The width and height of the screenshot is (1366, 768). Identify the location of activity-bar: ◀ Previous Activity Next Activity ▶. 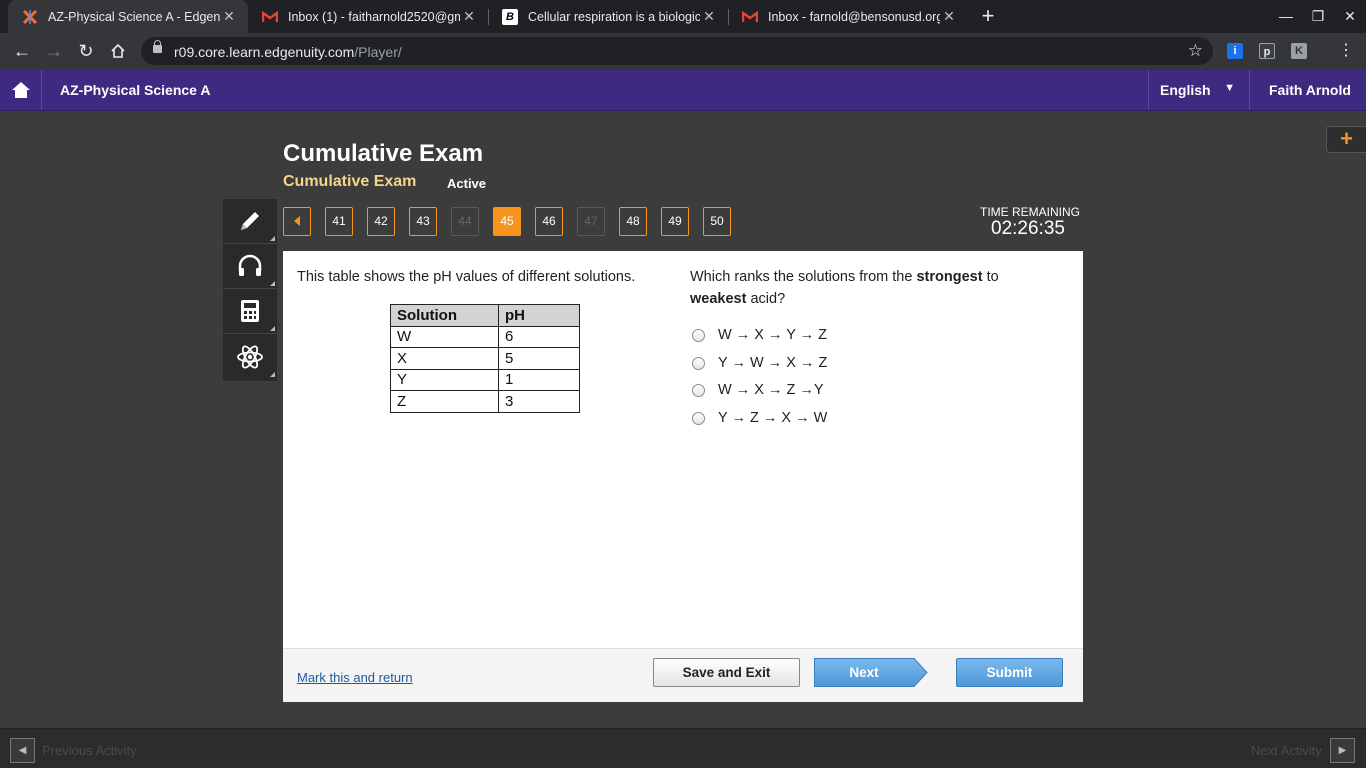
(683, 748).